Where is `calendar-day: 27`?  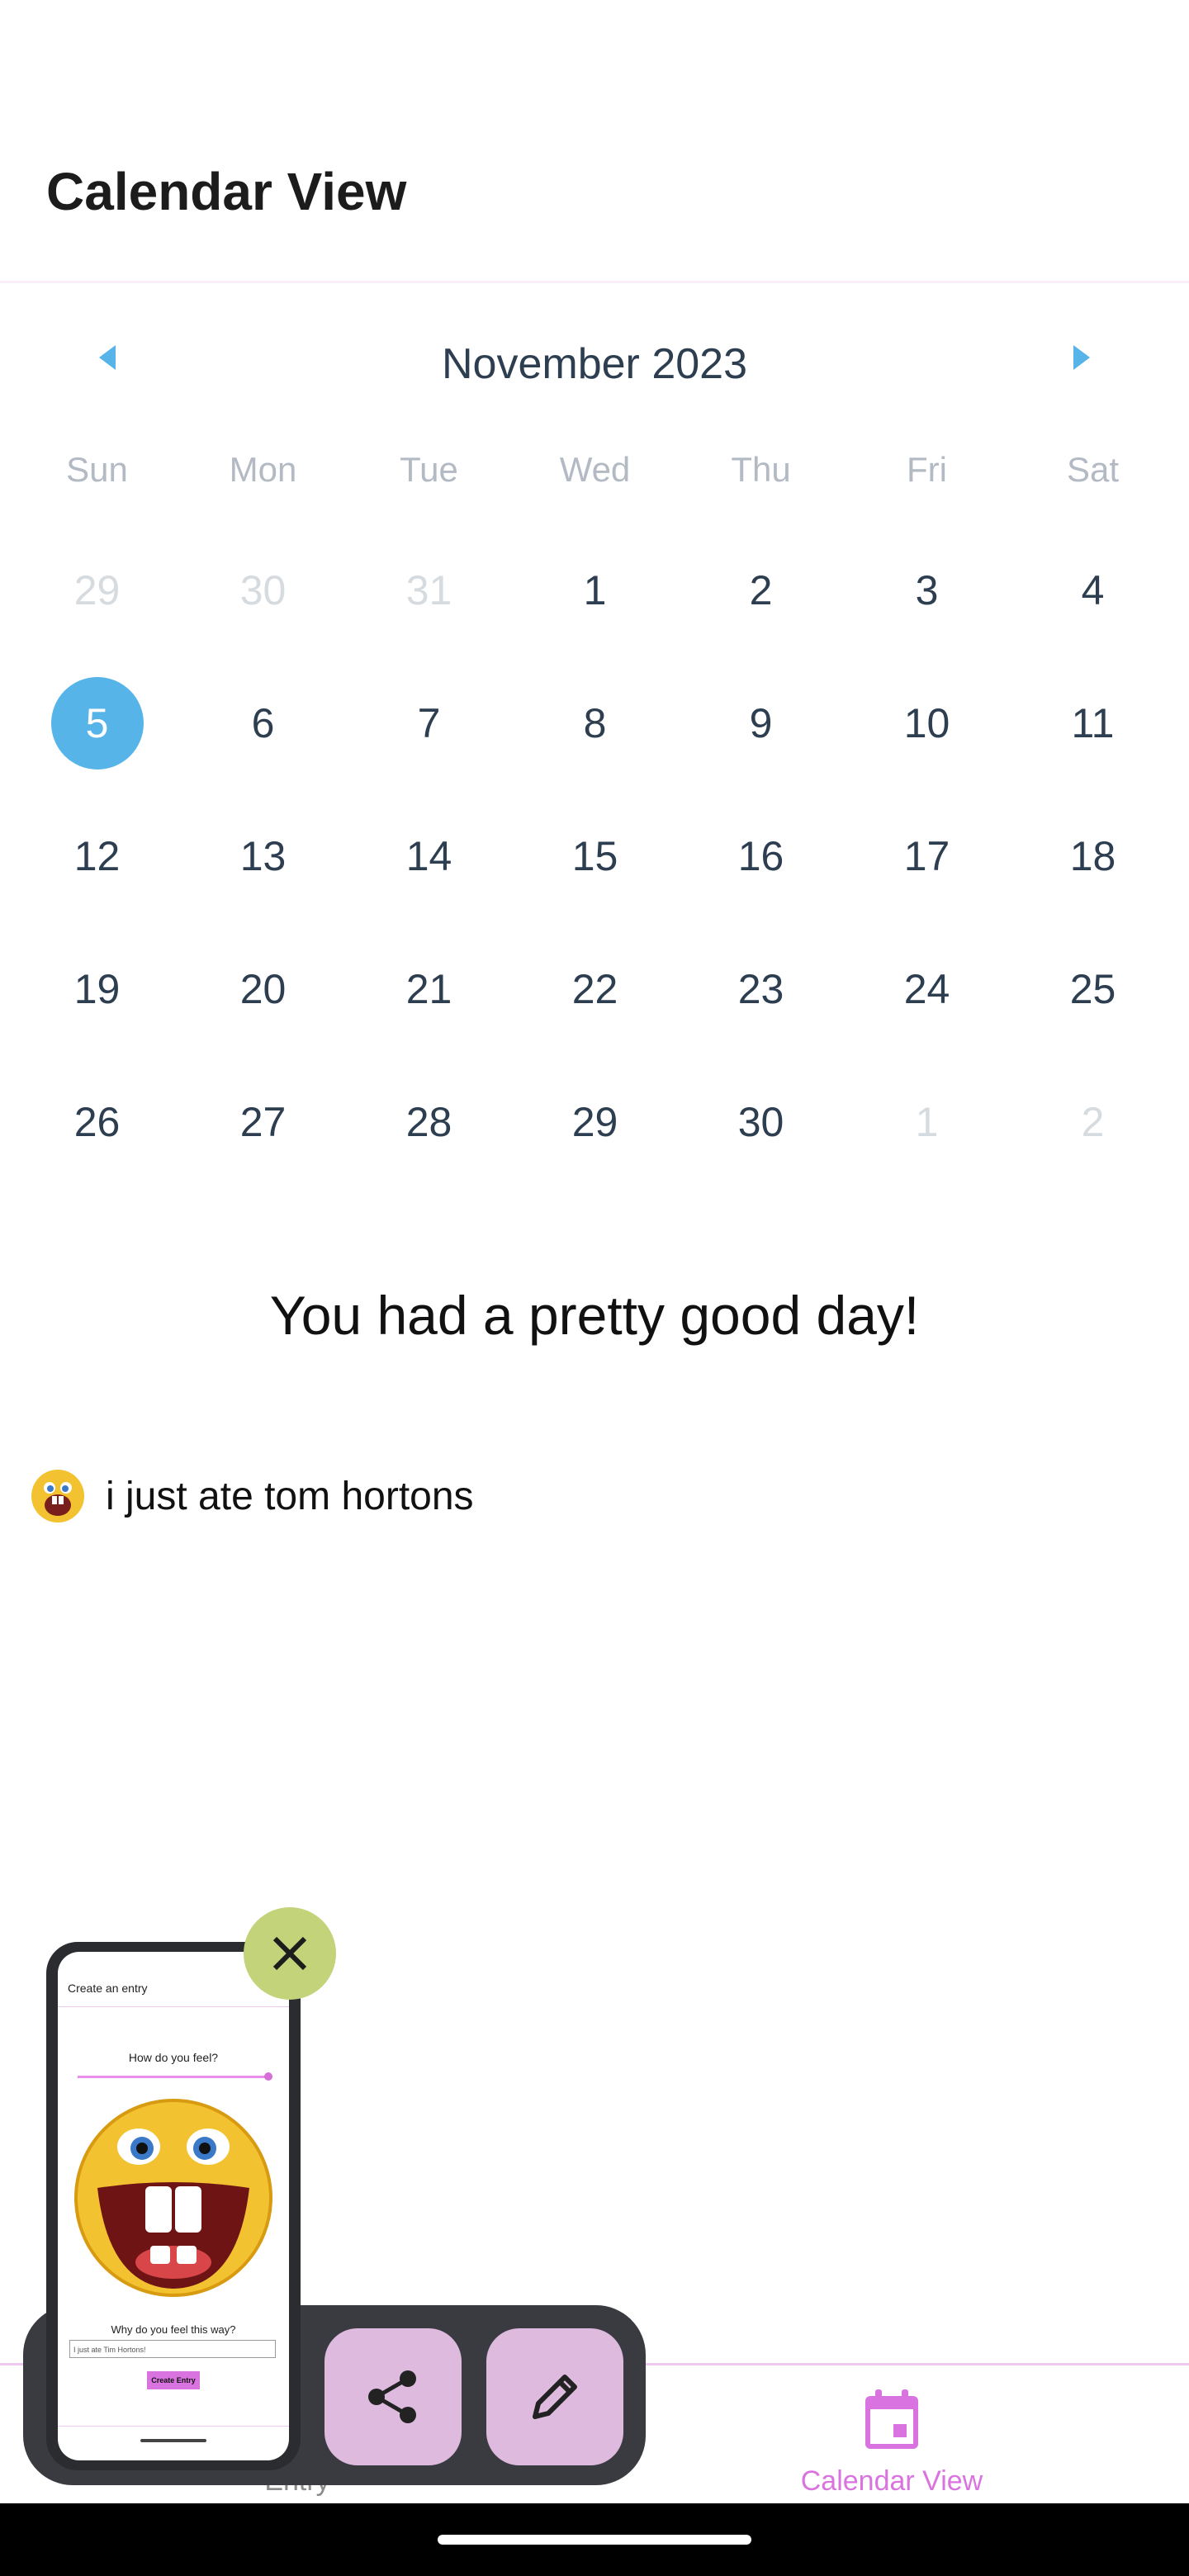
calendar-day: 27 is located at coordinates (263, 1122).